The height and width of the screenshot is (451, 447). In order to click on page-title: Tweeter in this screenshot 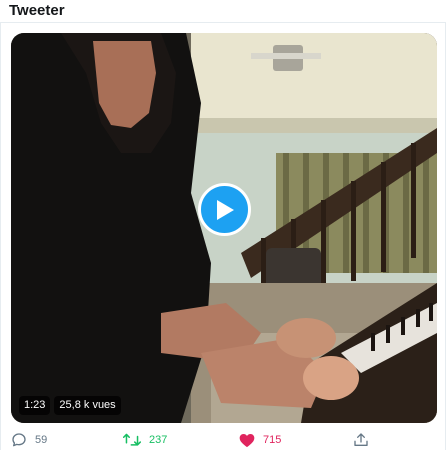, I will do `click(37, 10)`.